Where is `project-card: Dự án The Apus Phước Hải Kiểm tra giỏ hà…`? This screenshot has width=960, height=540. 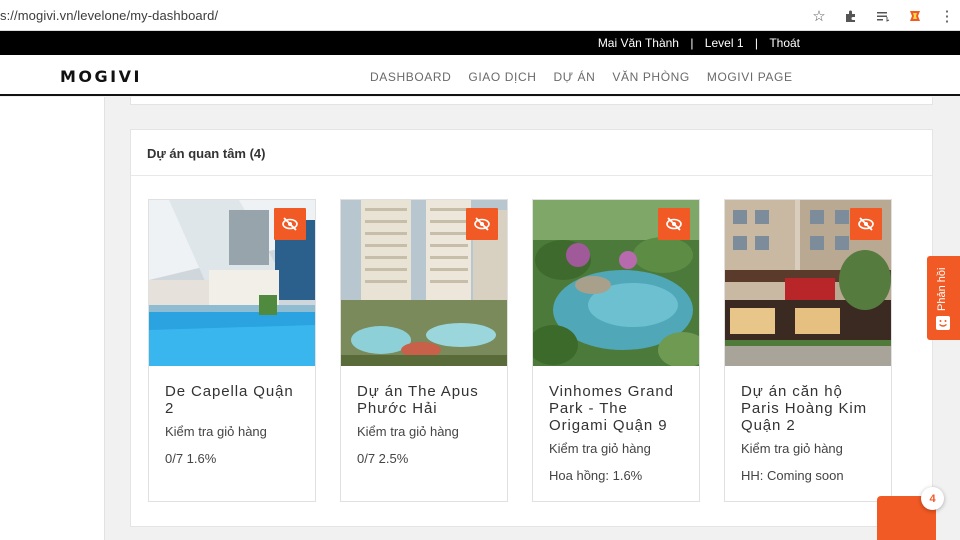
project-card: Dự án The Apus Phước Hải Kiểm tra giỏ hà… is located at coordinates (424, 350).